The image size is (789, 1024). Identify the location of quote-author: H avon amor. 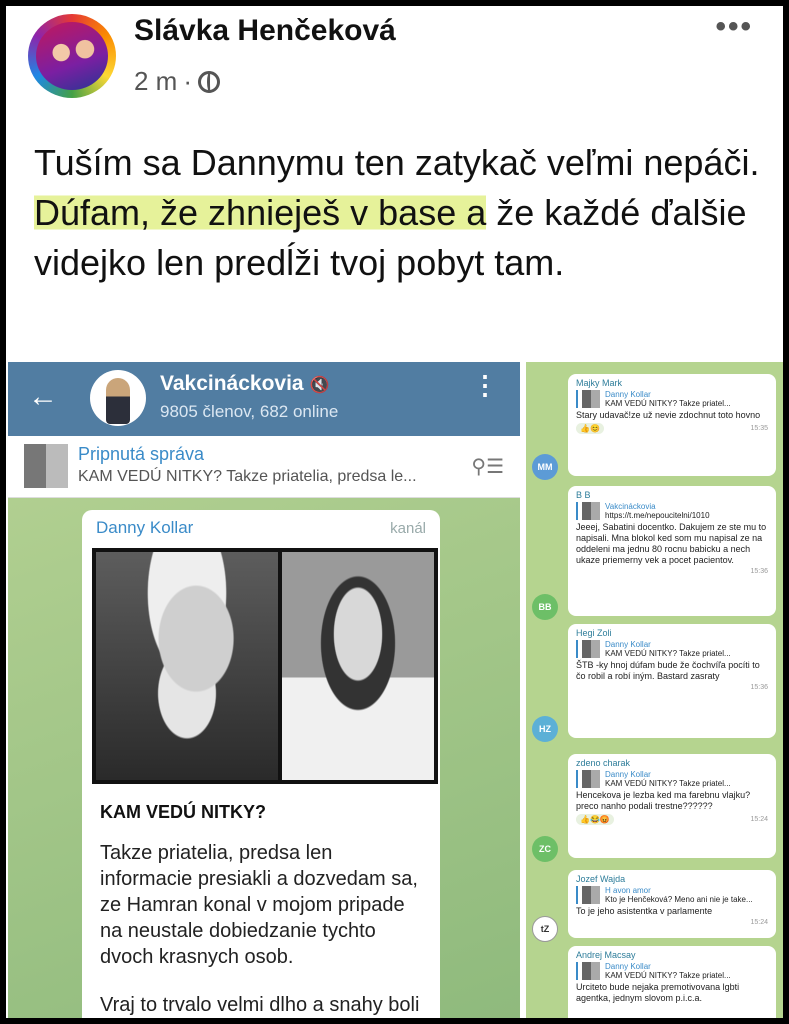
(628, 890).